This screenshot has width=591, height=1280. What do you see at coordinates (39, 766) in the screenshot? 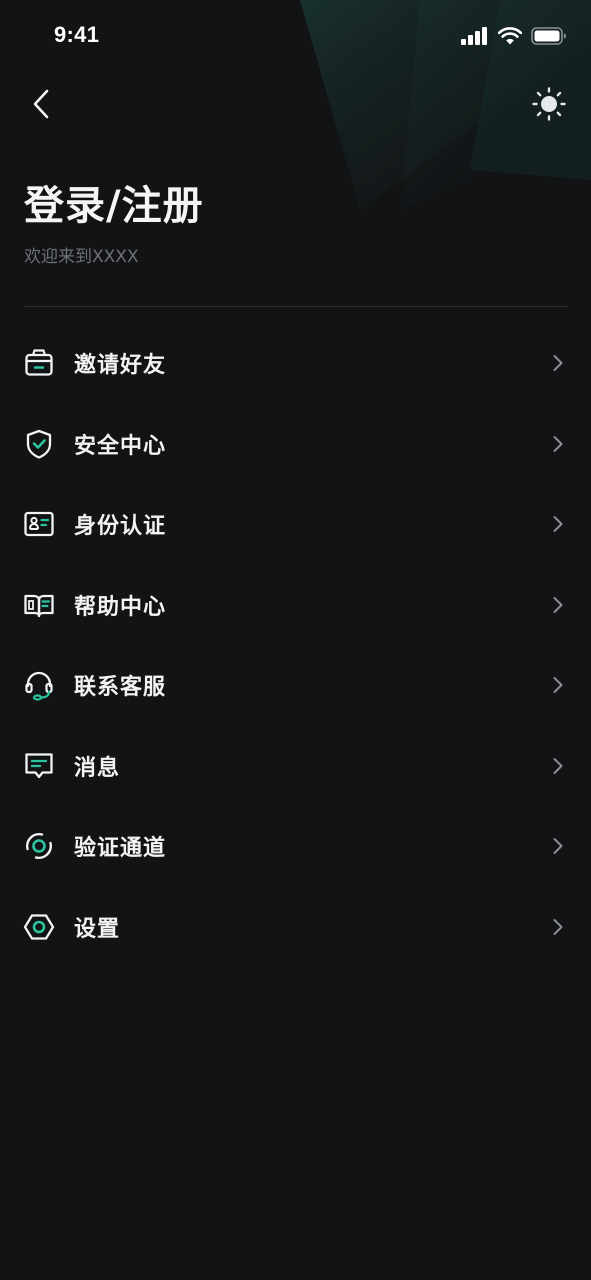
I see `message-icon` at bounding box center [39, 766].